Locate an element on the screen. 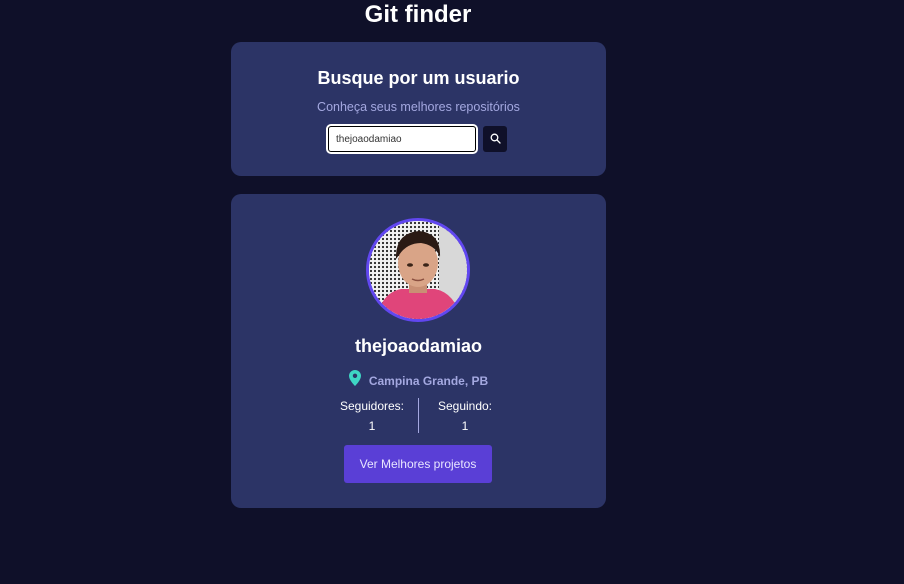  search-button is located at coordinates (495, 139).